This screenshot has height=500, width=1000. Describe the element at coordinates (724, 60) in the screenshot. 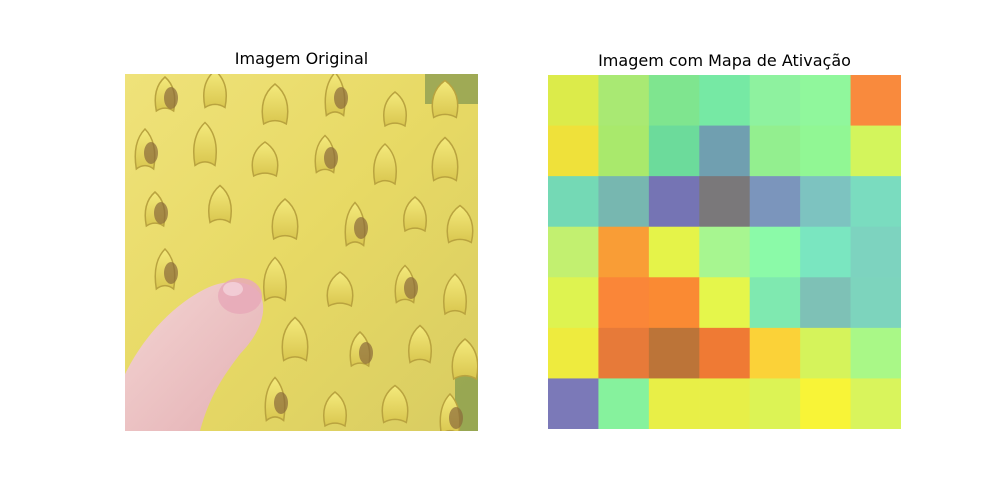

I see `activation-map-title: Imagem com Mapa de Ativação` at that location.